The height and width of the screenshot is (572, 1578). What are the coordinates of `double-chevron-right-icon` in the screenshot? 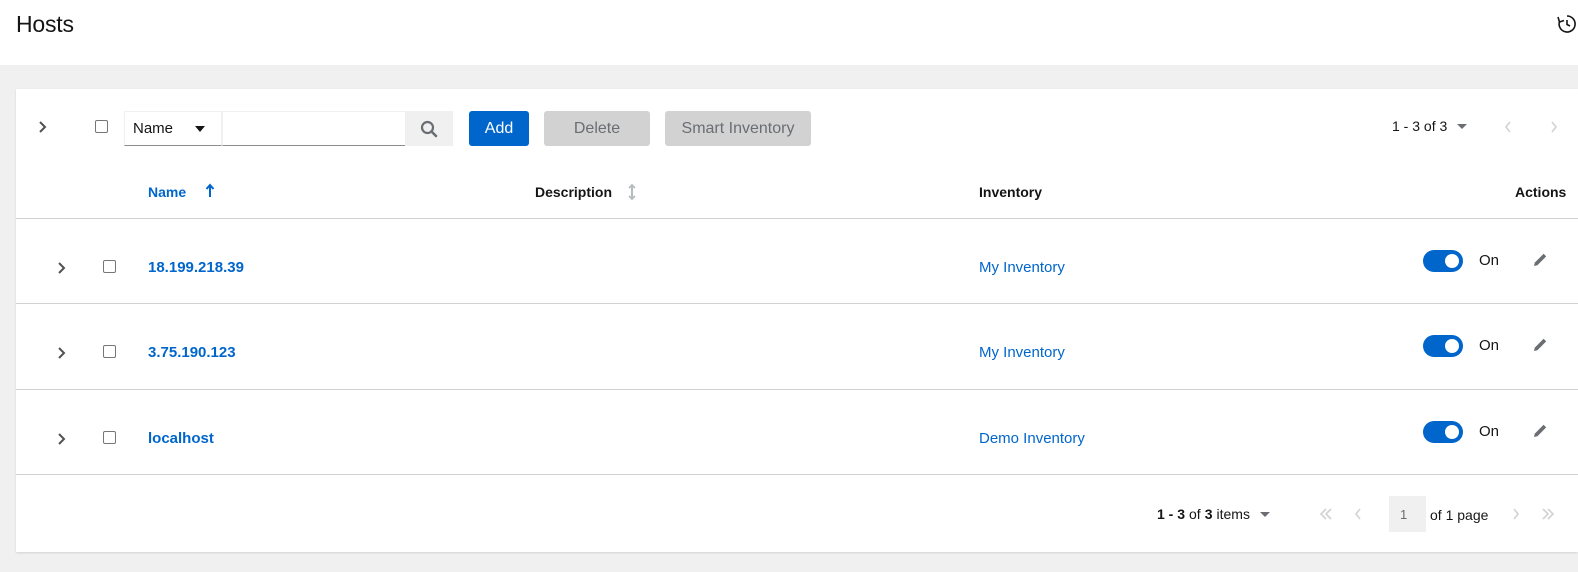 It's located at (1548, 514).